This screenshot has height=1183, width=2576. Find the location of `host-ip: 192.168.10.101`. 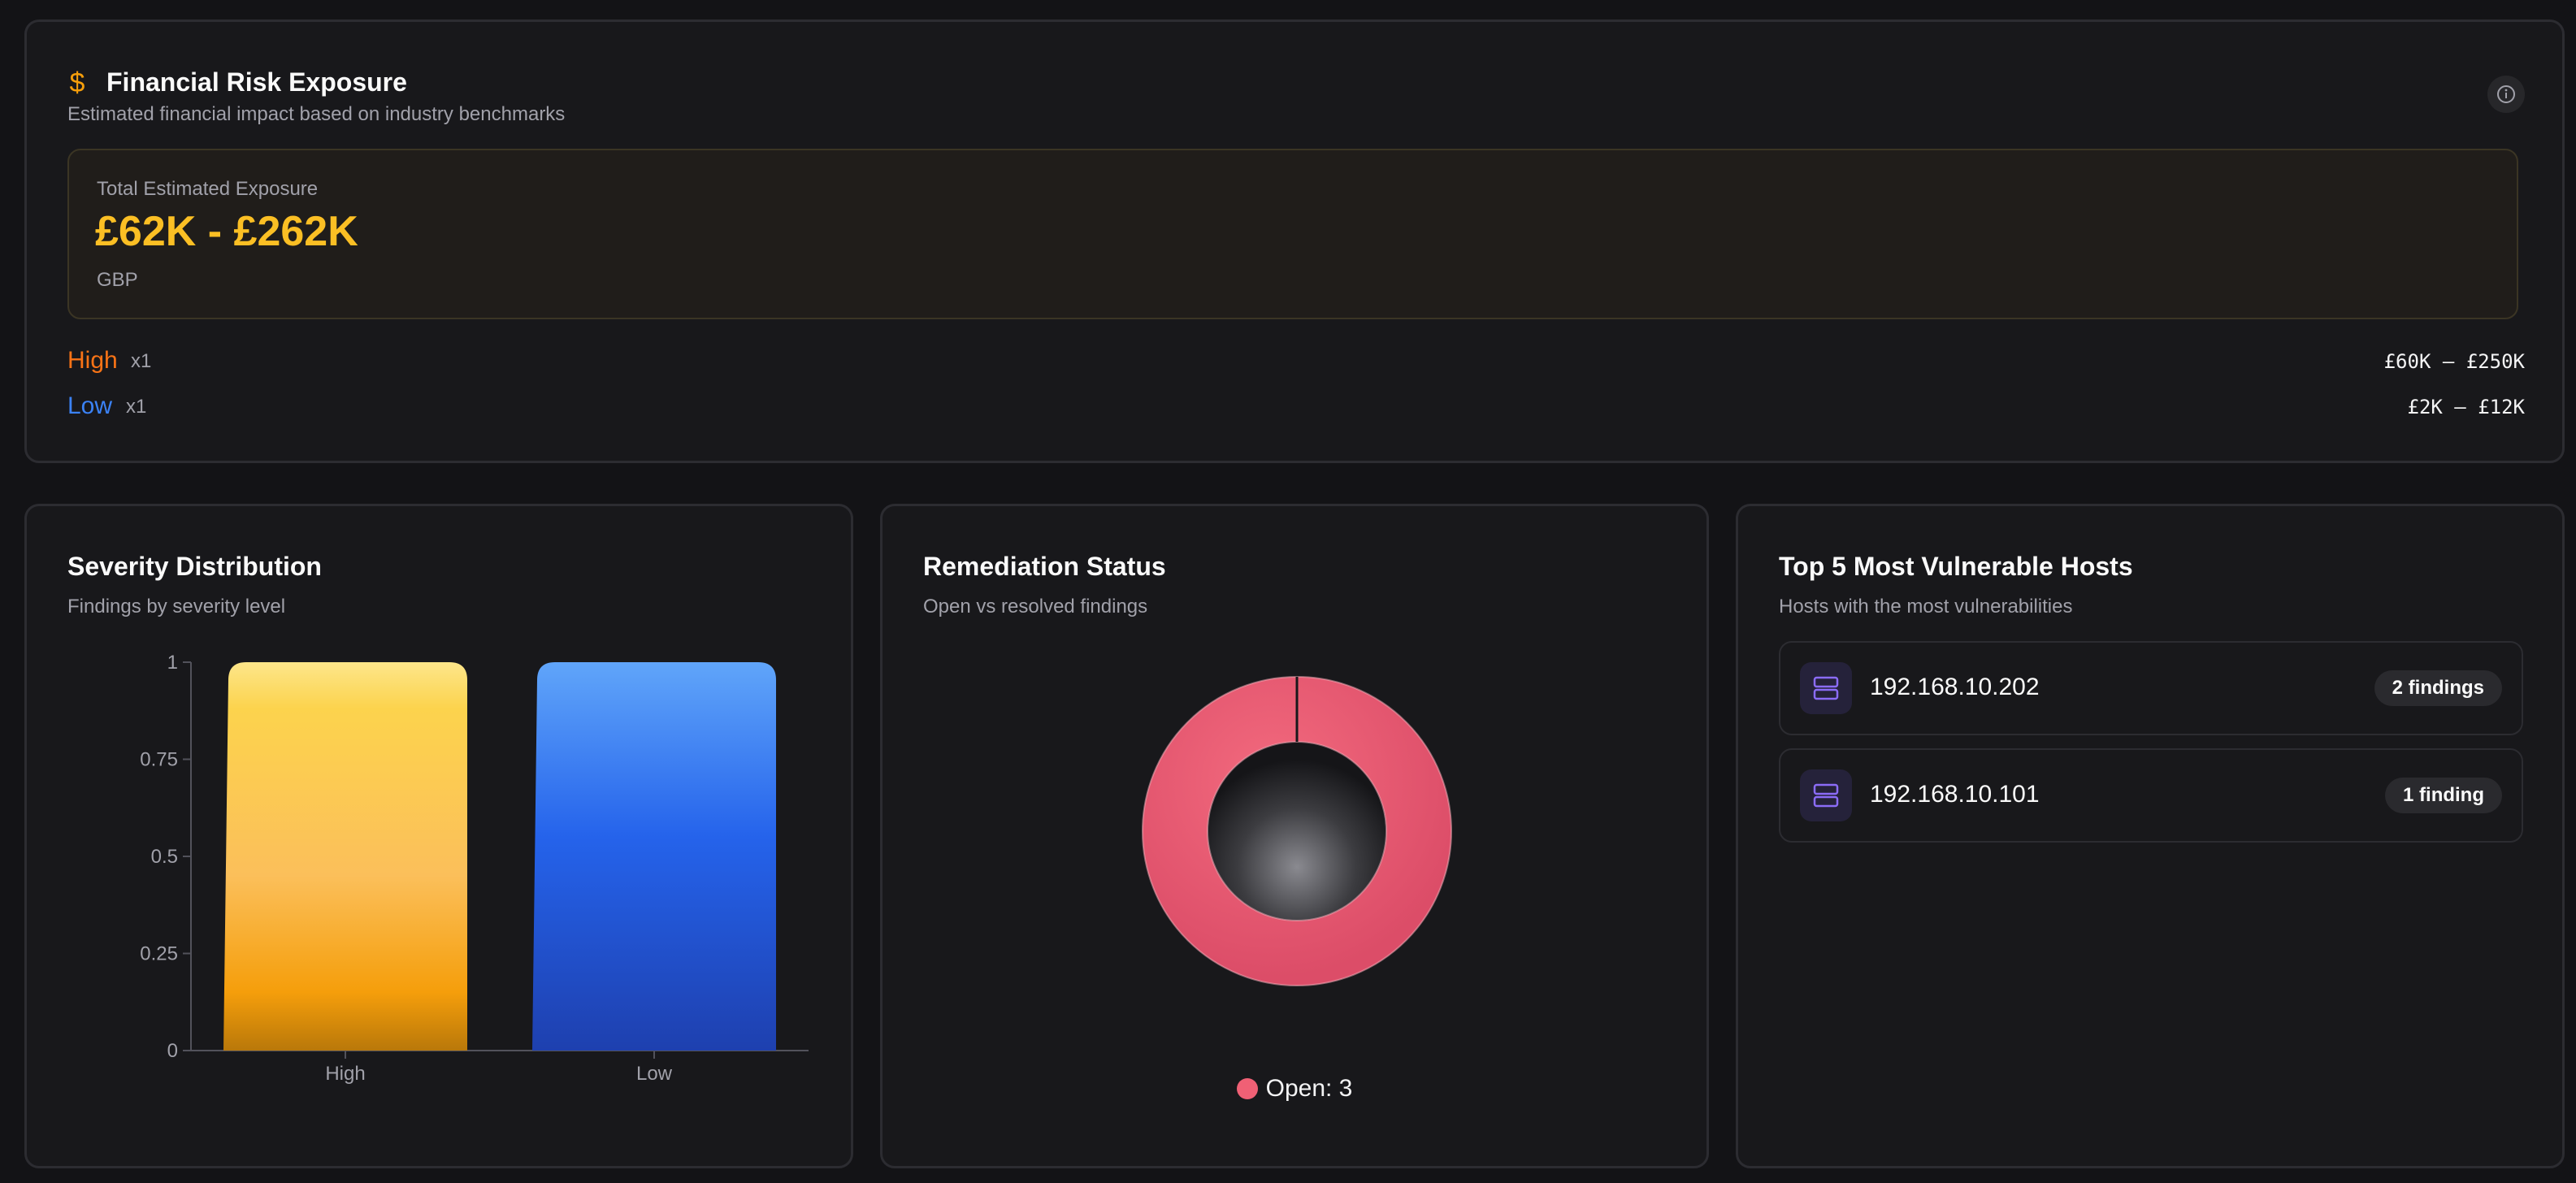

host-ip: 192.168.10.101 is located at coordinates (1955, 795).